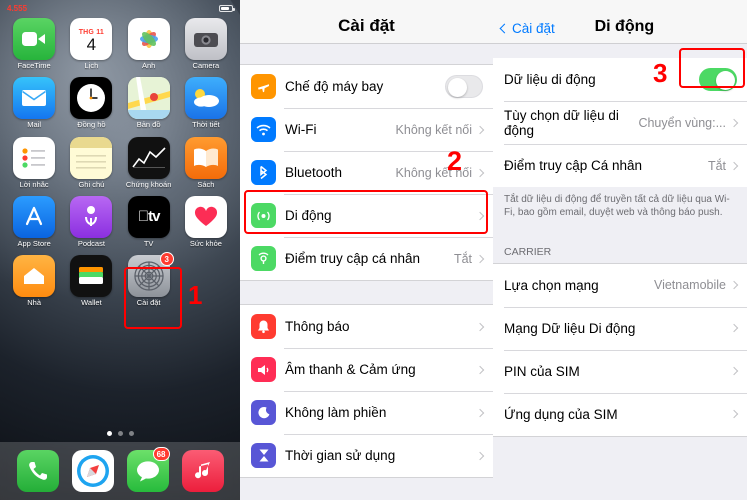  Describe the element at coordinates (34, 276) in the screenshot. I see `home-icon` at that location.